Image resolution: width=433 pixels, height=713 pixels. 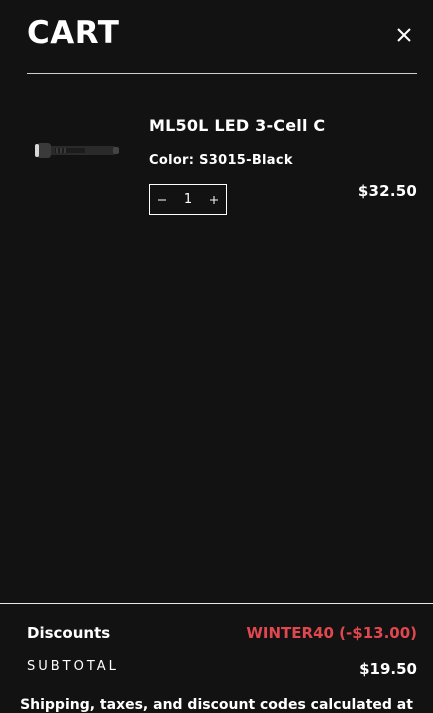 I want to click on product-name: ML50L LED 3-Cell C, so click(x=237, y=125).